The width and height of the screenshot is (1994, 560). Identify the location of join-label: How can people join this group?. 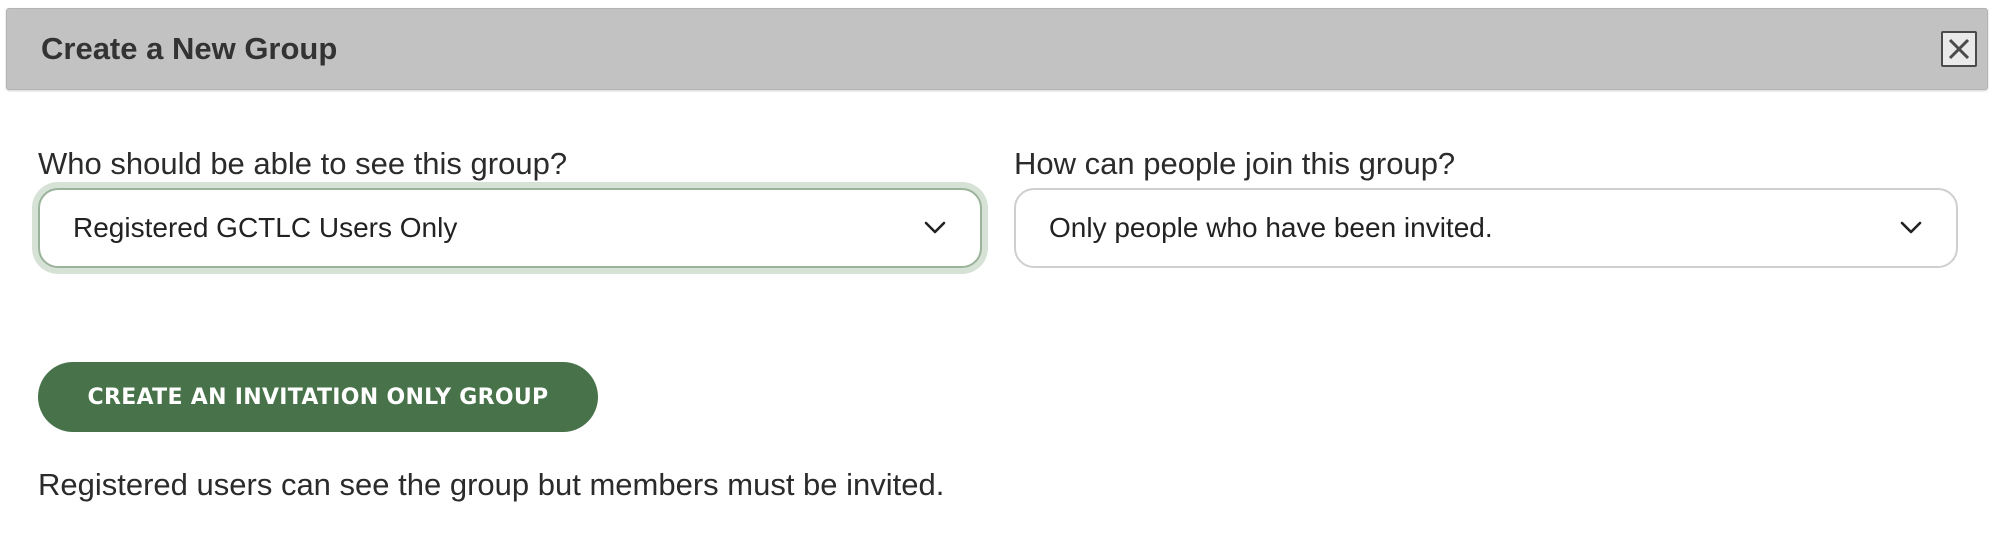
(1235, 163).